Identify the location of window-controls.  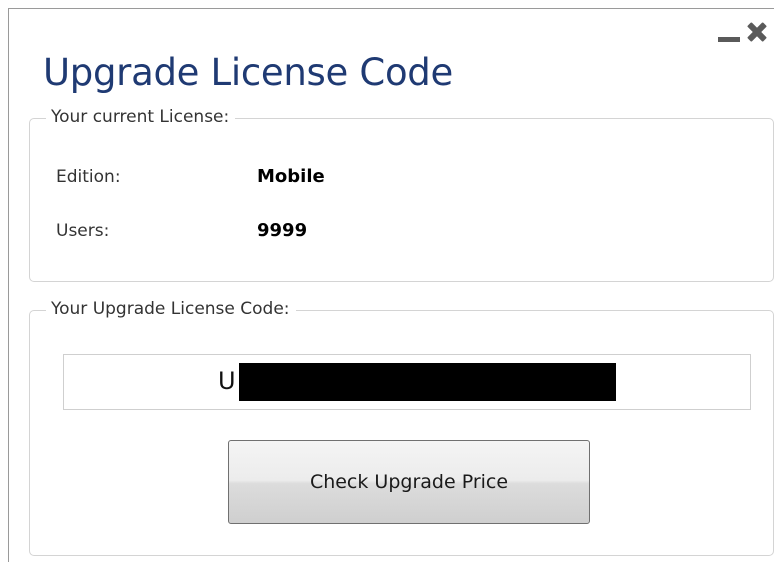
(743, 32).